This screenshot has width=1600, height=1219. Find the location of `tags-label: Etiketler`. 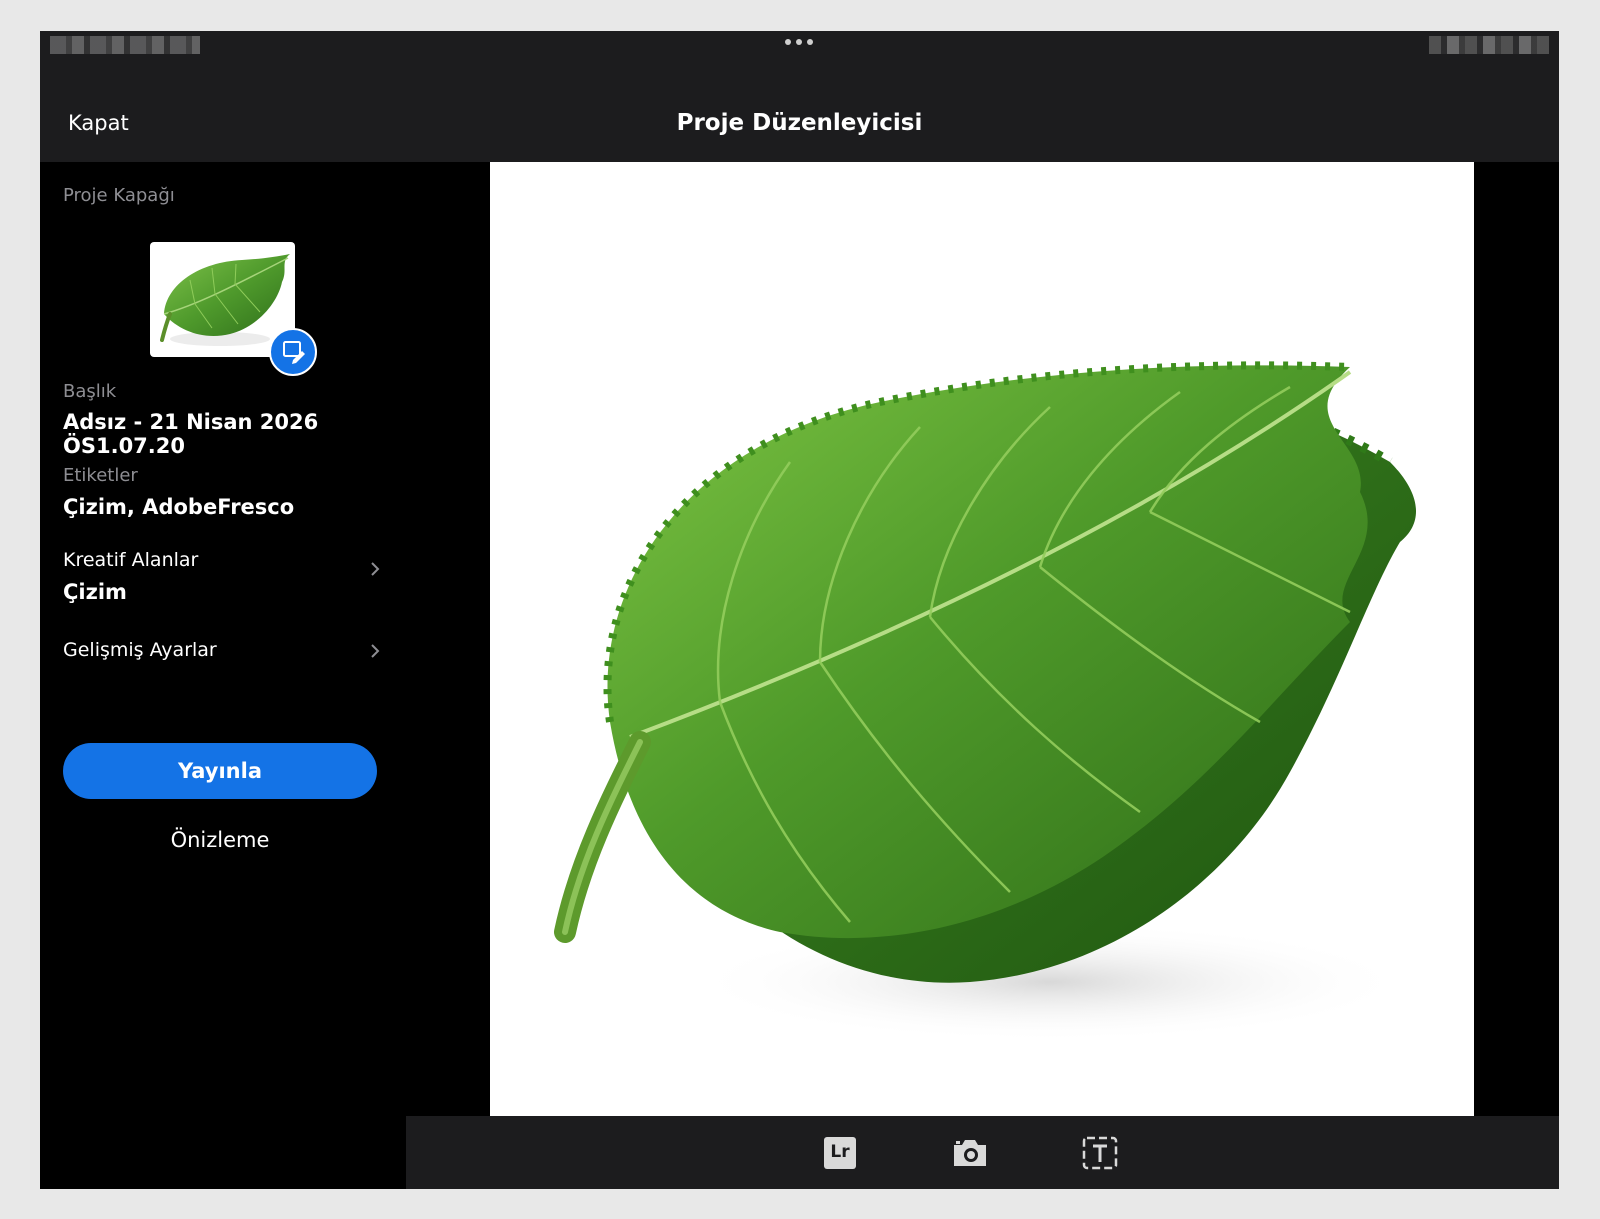

tags-label: Etiketler is located at coordinates (100, 475).